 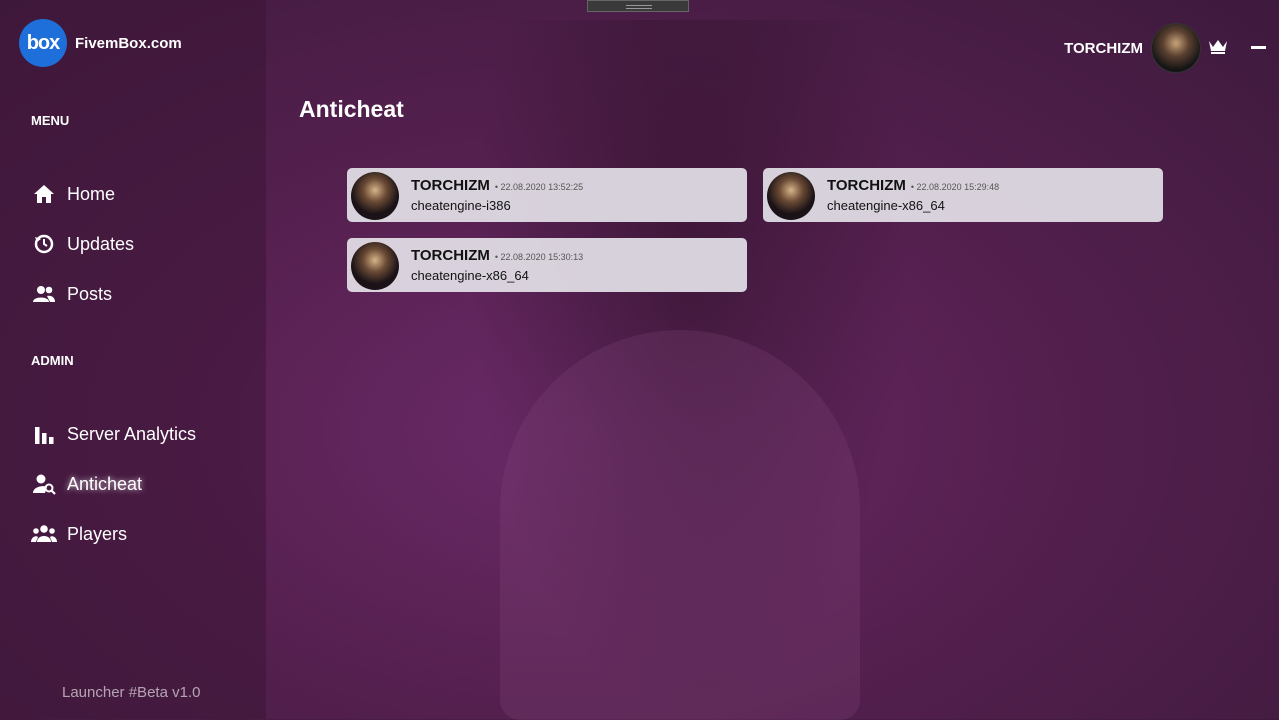 I want to click on brand-logo: box FivemBox.com, so click(x=100, y=43).